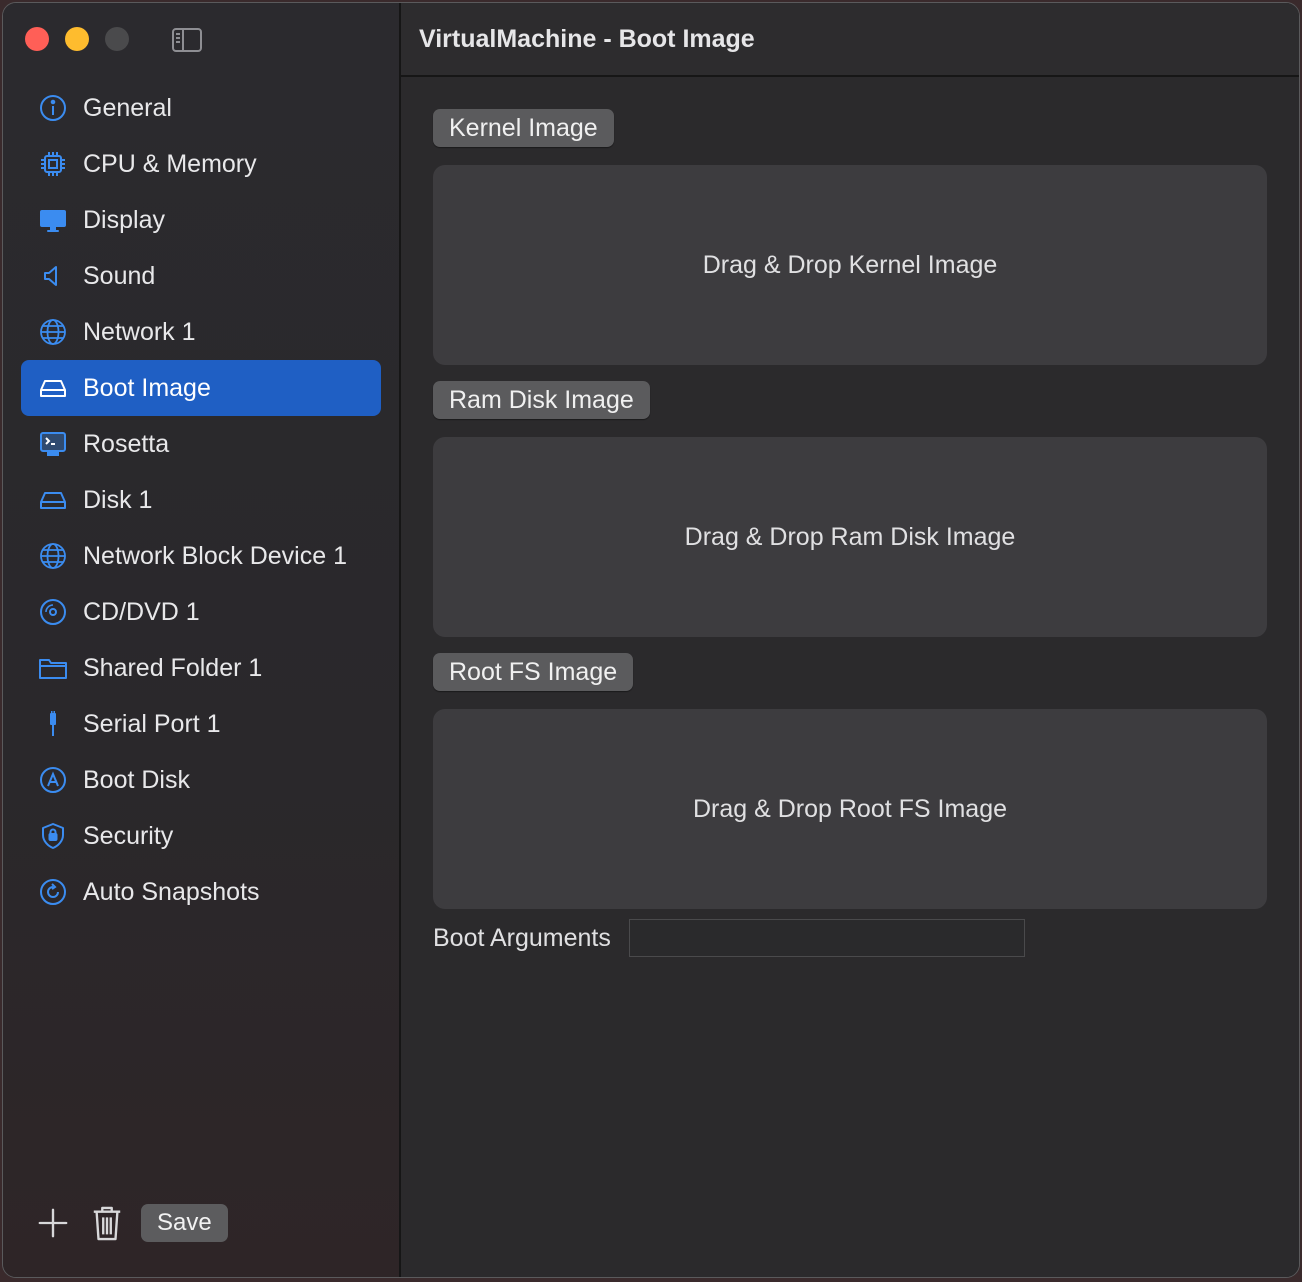 This screenshot has width=1302, height=1282. I want to click on plus-icon, so click(53, 1223).